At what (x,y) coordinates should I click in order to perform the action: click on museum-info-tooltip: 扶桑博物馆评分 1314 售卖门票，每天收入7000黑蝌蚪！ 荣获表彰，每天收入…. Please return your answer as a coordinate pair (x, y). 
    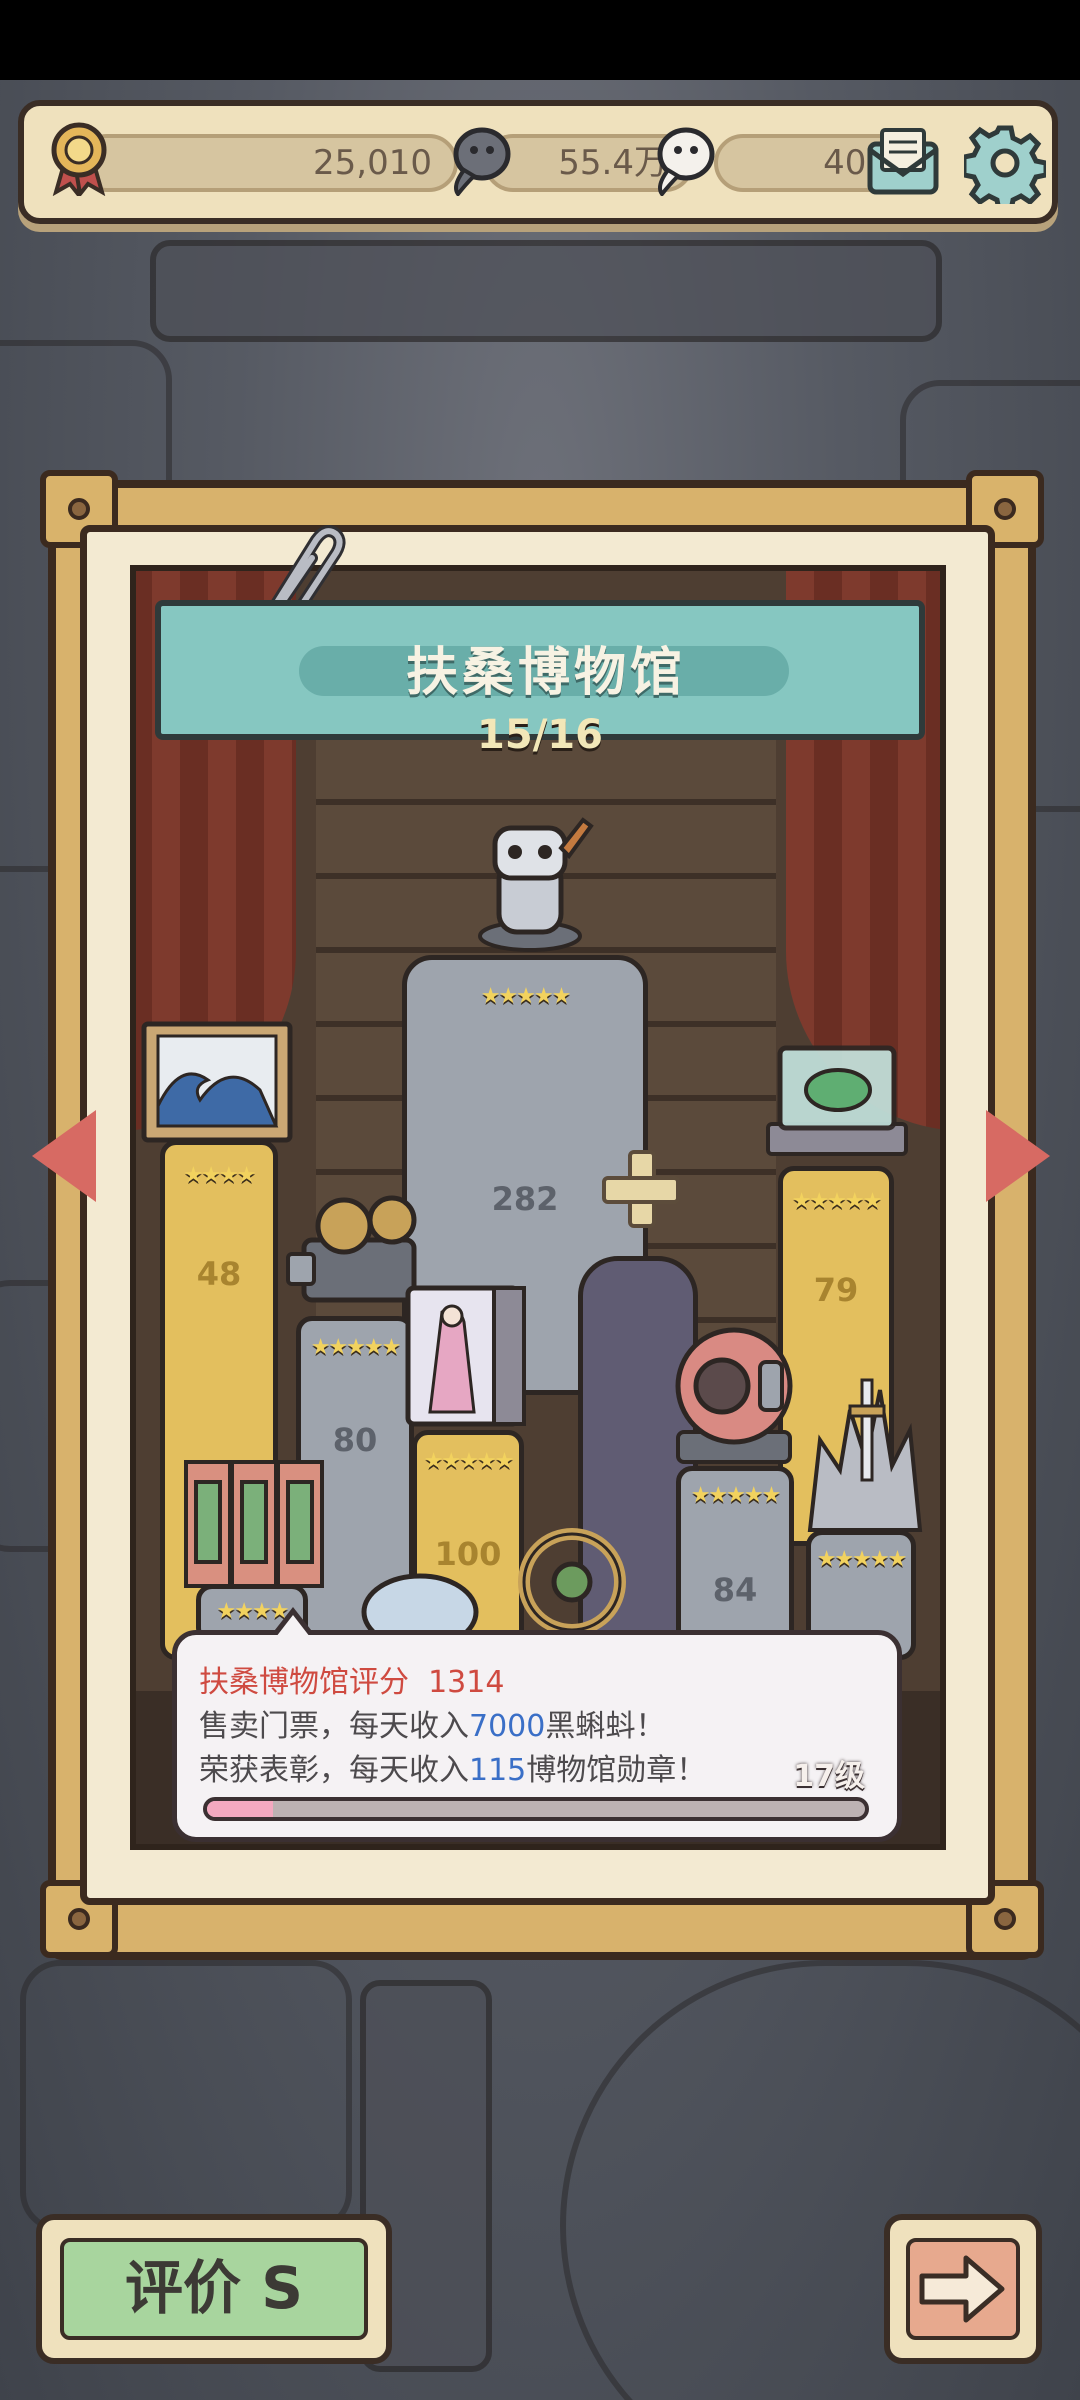
    Looking at the image, I should click on (537, 1724).